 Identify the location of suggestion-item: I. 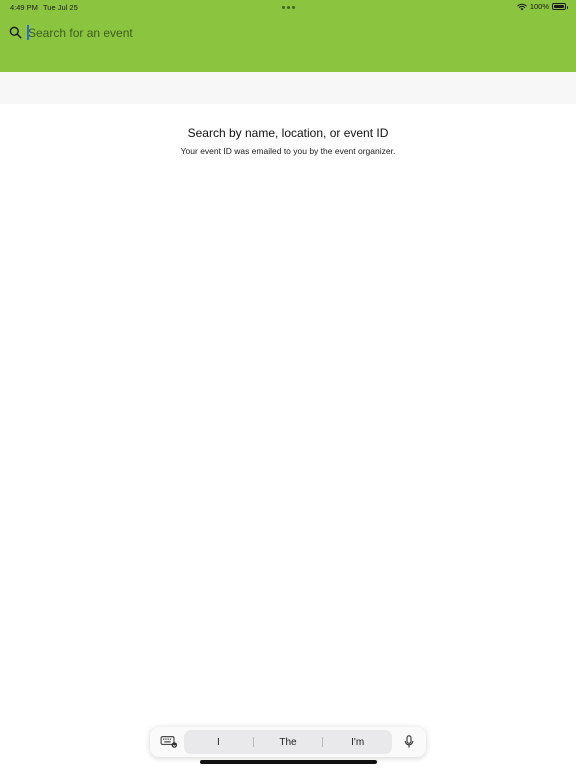
(218, 742).